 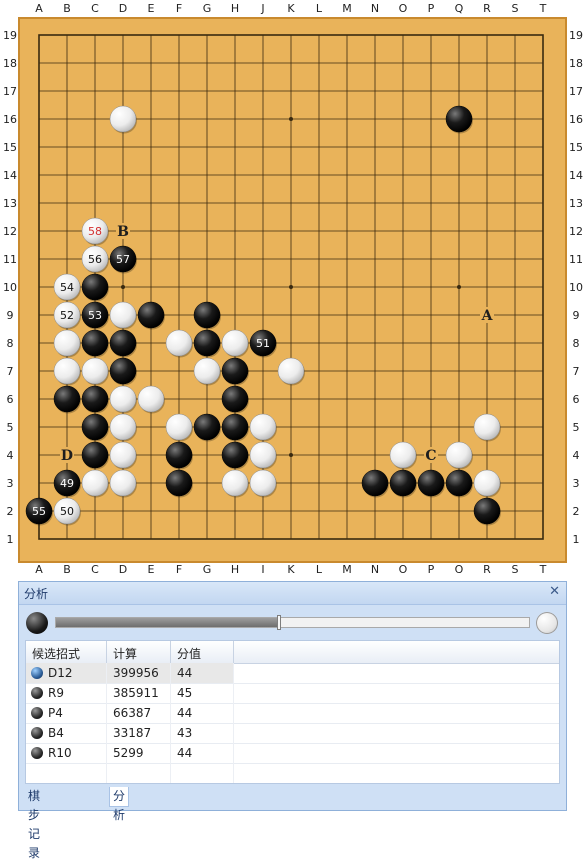 I want to click on slider-handle, so click(x=279, y=622).